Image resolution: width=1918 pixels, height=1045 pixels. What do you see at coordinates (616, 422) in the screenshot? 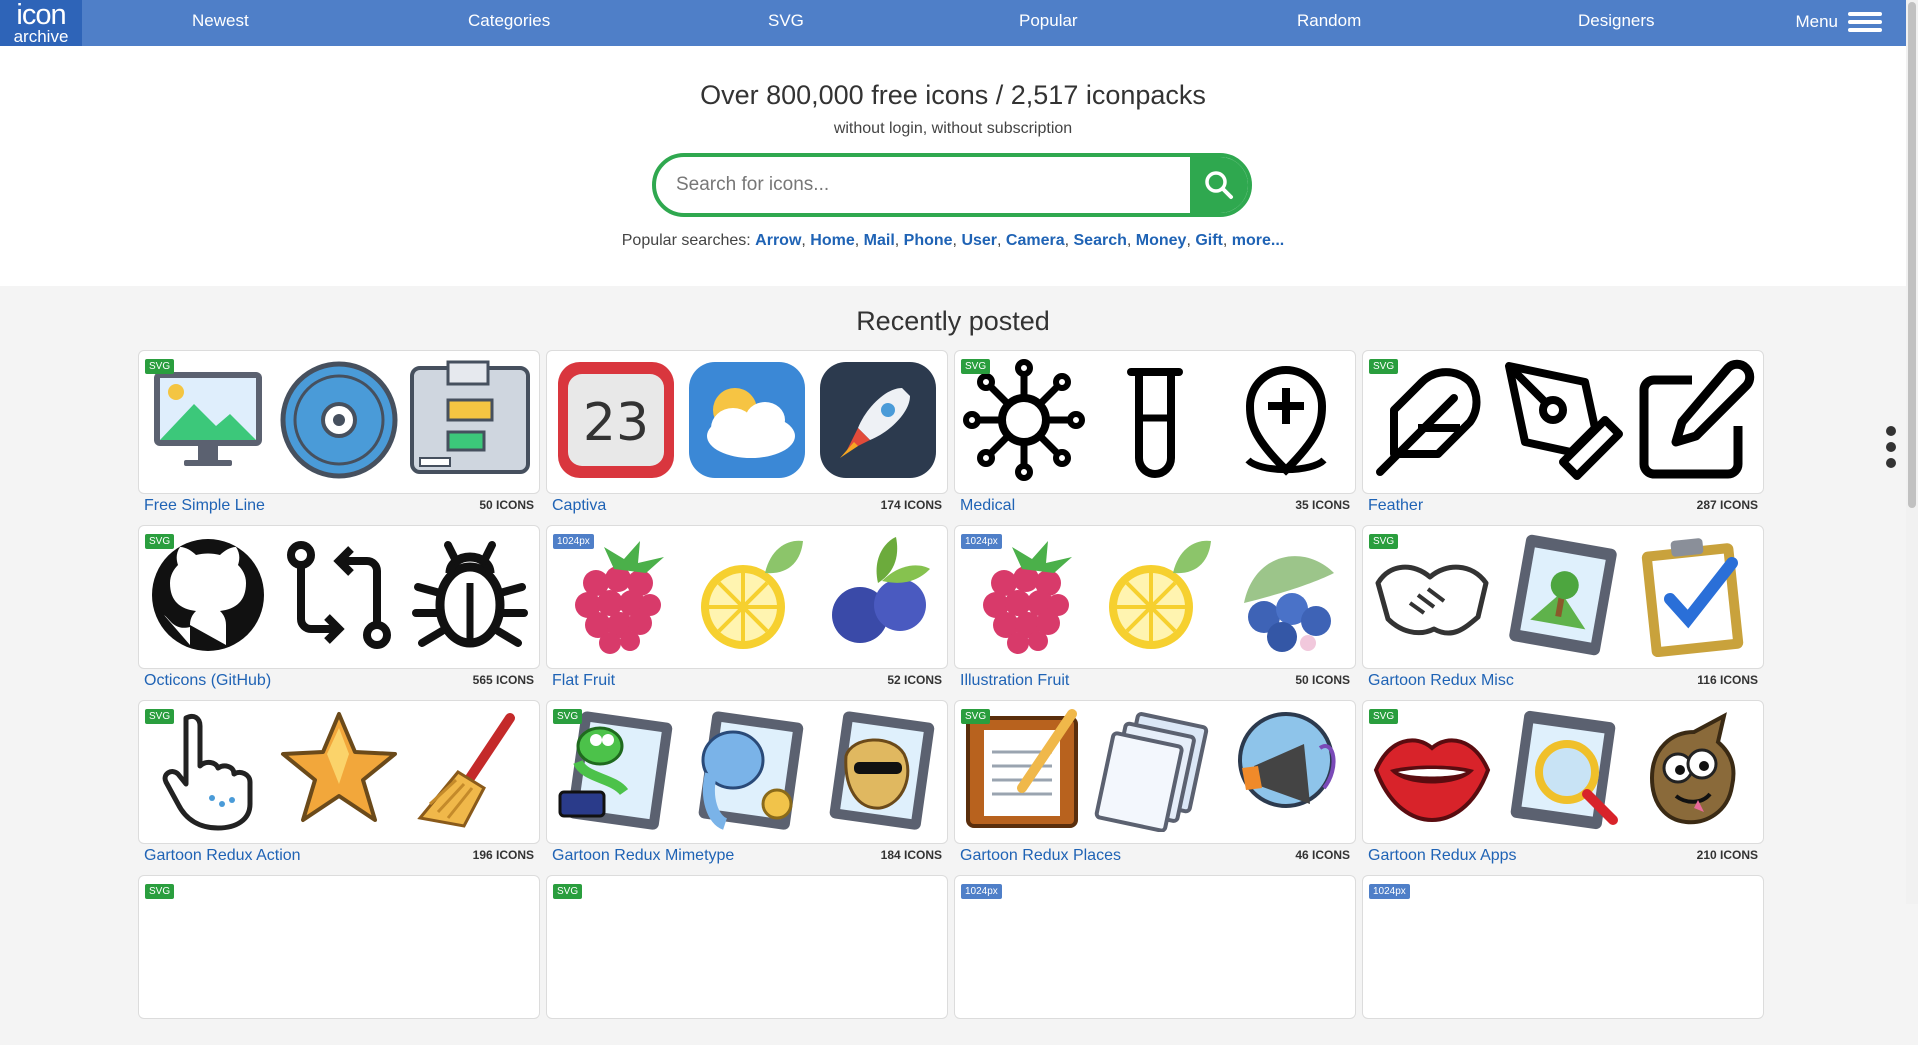
I see `calendar-icon: 23` at bounding box center [616, 422].